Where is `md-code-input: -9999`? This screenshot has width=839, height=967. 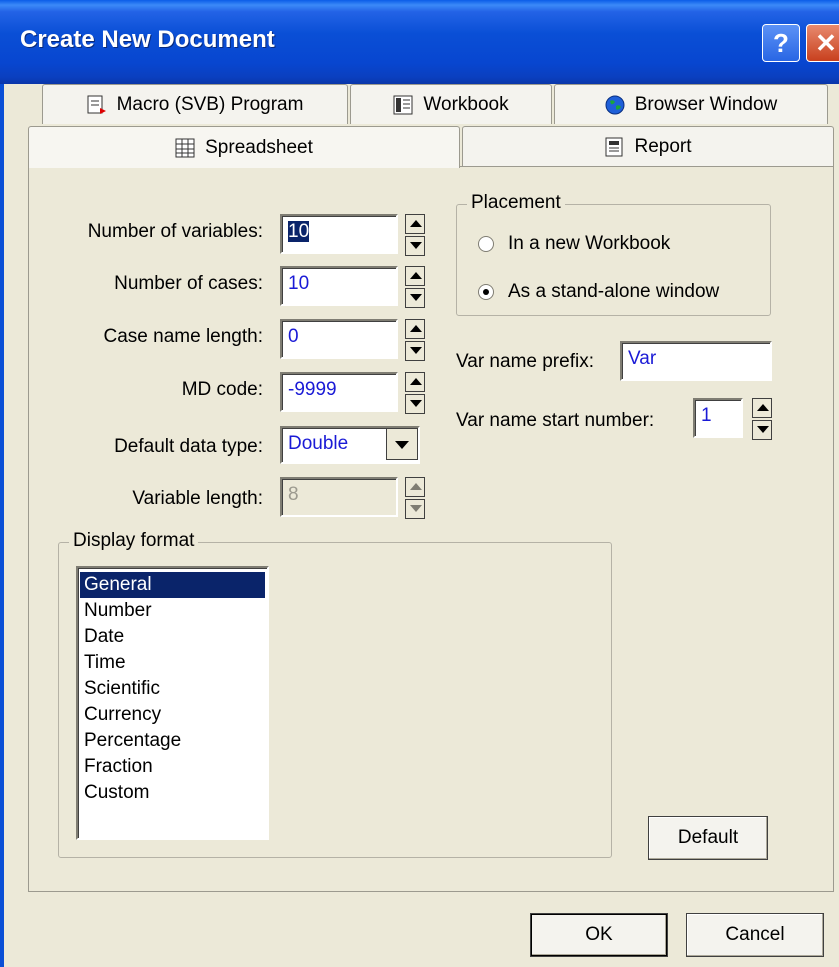 md-code-input: -9999 is located at coordinates (339, 392).